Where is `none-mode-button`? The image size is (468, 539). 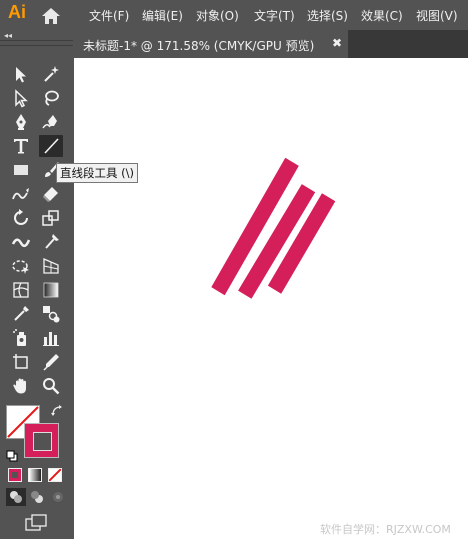 none-mode-button is located at coordinates (55, 475).